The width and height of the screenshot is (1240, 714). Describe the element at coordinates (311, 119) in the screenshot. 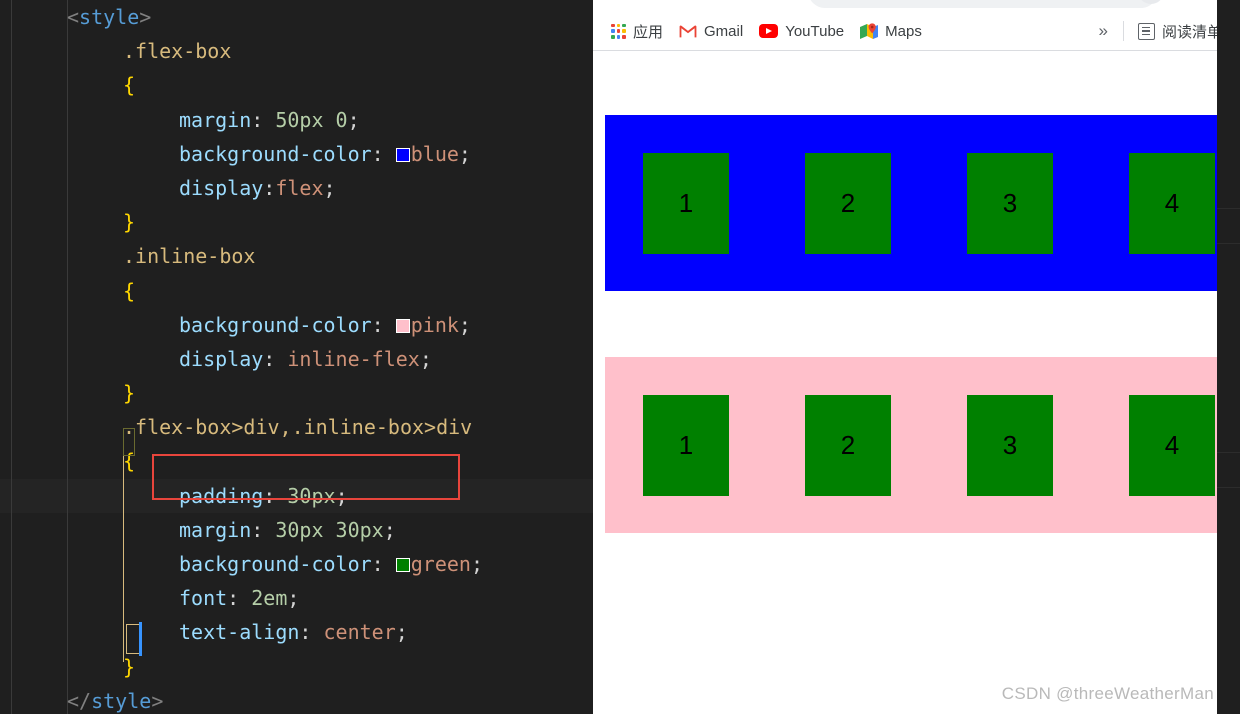

I see `code-token: 50px 0` at that location.